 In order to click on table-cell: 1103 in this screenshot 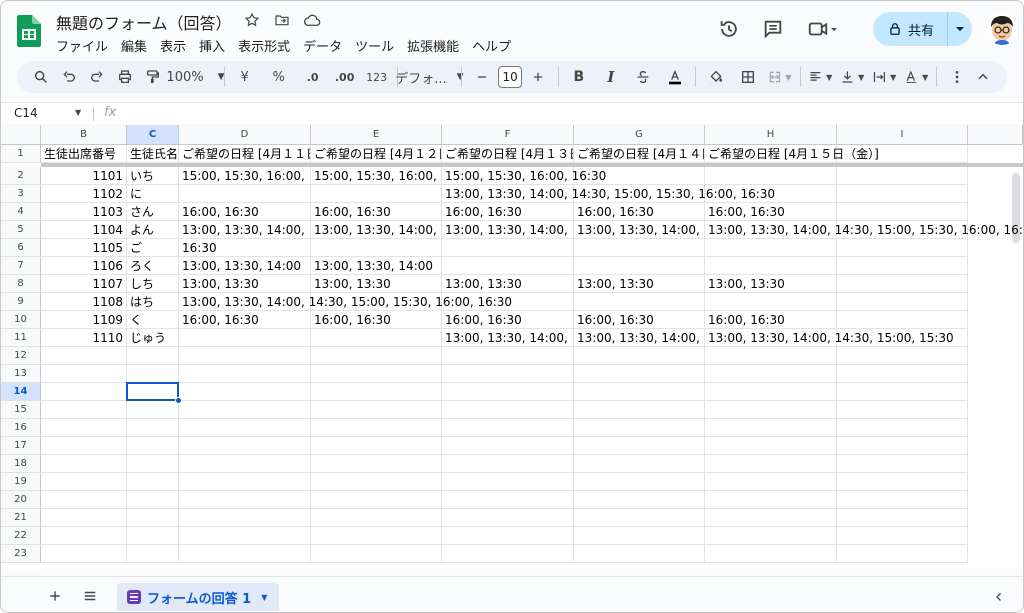, I will do `click(84, 212)`.